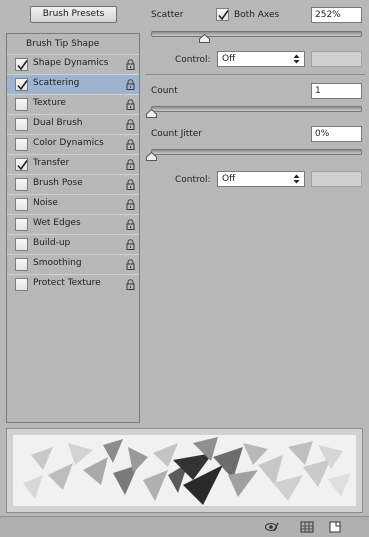 The width and height of the screenshot is (369, 537). What do you see at coordinates (261, 179) in the screenshot?
I see `count-jitter-control-select: Off` at bounding box center [261, 179].